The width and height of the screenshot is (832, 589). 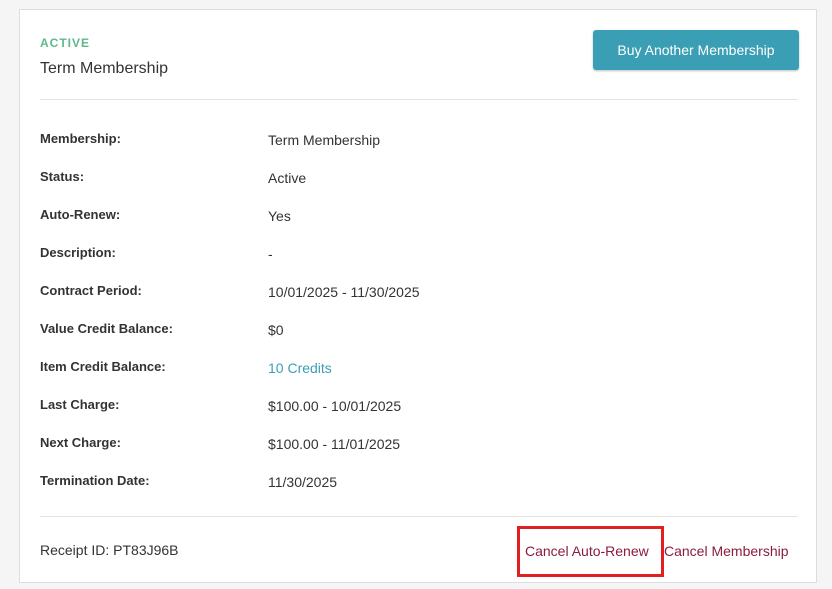 What do you see at coordinates (410, 177) in the screenshot?
I see `detail-row-status: Status: Active` at bounding box center [410, 177].